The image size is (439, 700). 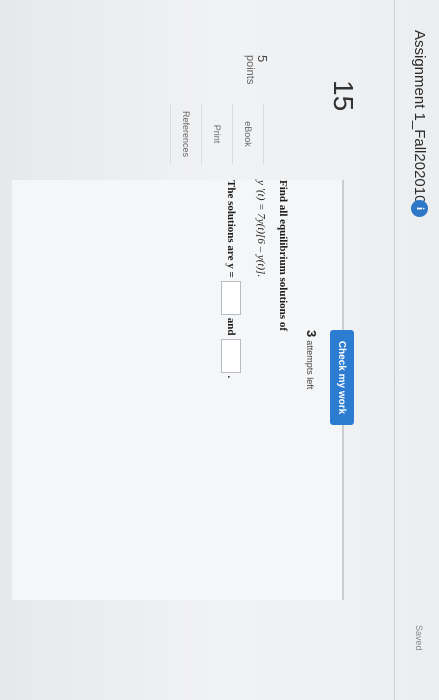 What do you see at coordinates (343, 96) in the screenshot?
I see `question-number: 15` at bounding box center [343, 96].